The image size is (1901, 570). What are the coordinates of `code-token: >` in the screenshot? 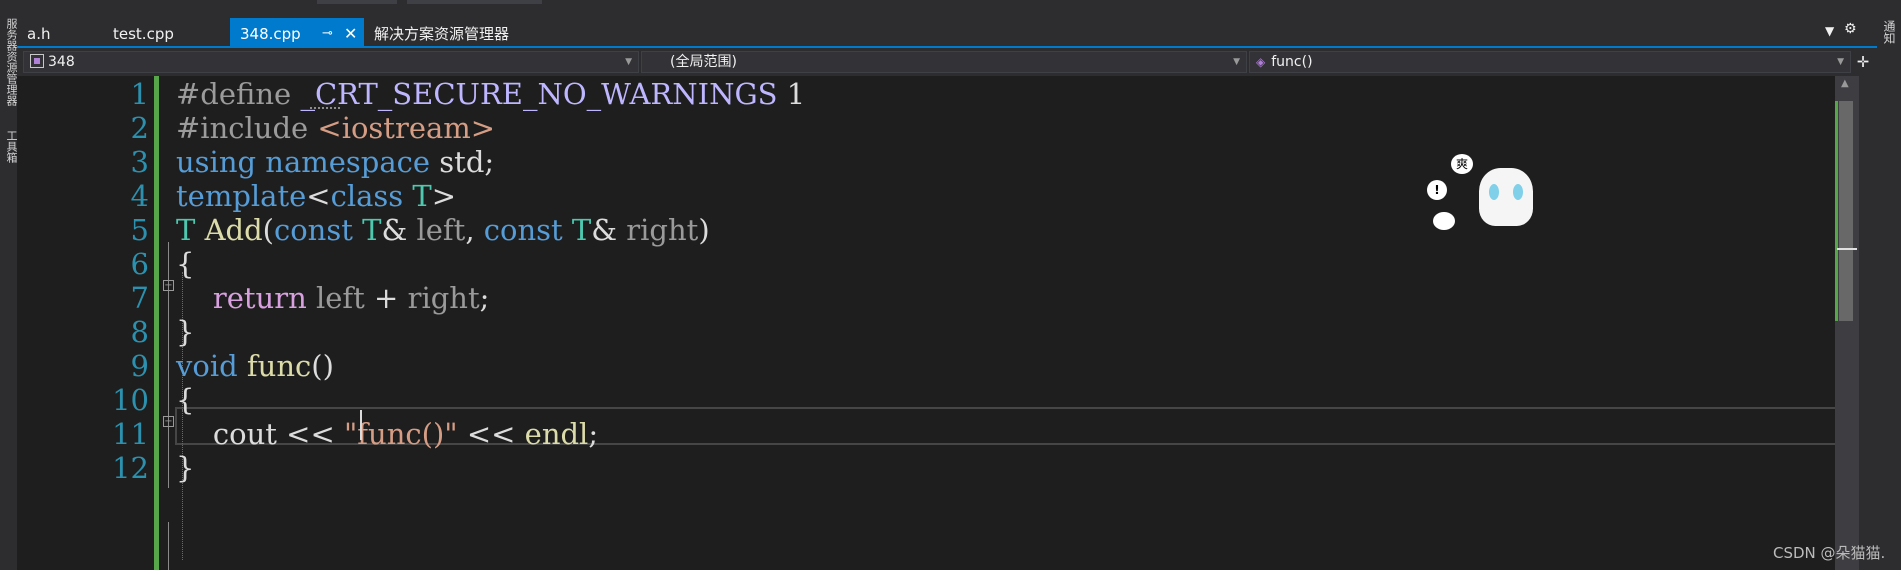 It's located at (444, 196).